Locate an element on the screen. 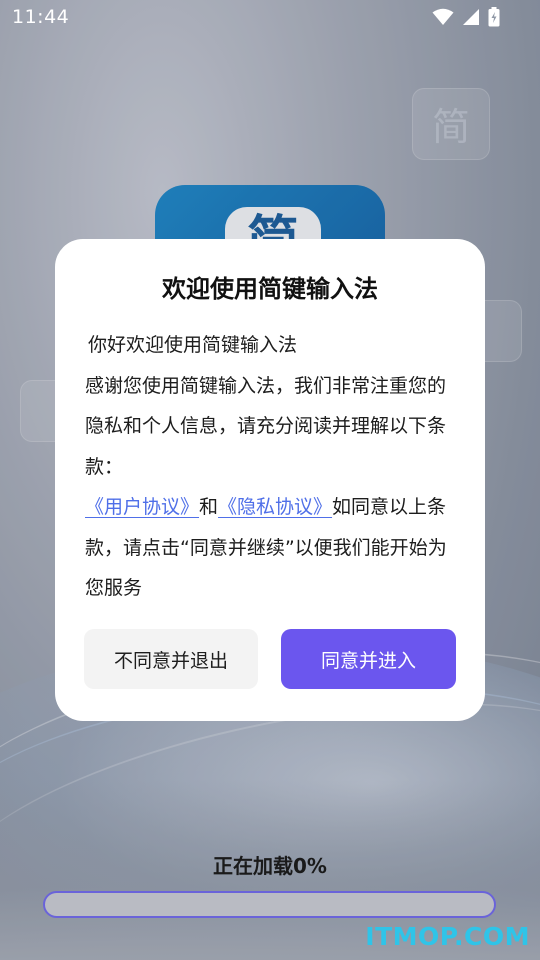 The image size is (540, 960). battery-charging-icon is located at coordinates (494, 19).